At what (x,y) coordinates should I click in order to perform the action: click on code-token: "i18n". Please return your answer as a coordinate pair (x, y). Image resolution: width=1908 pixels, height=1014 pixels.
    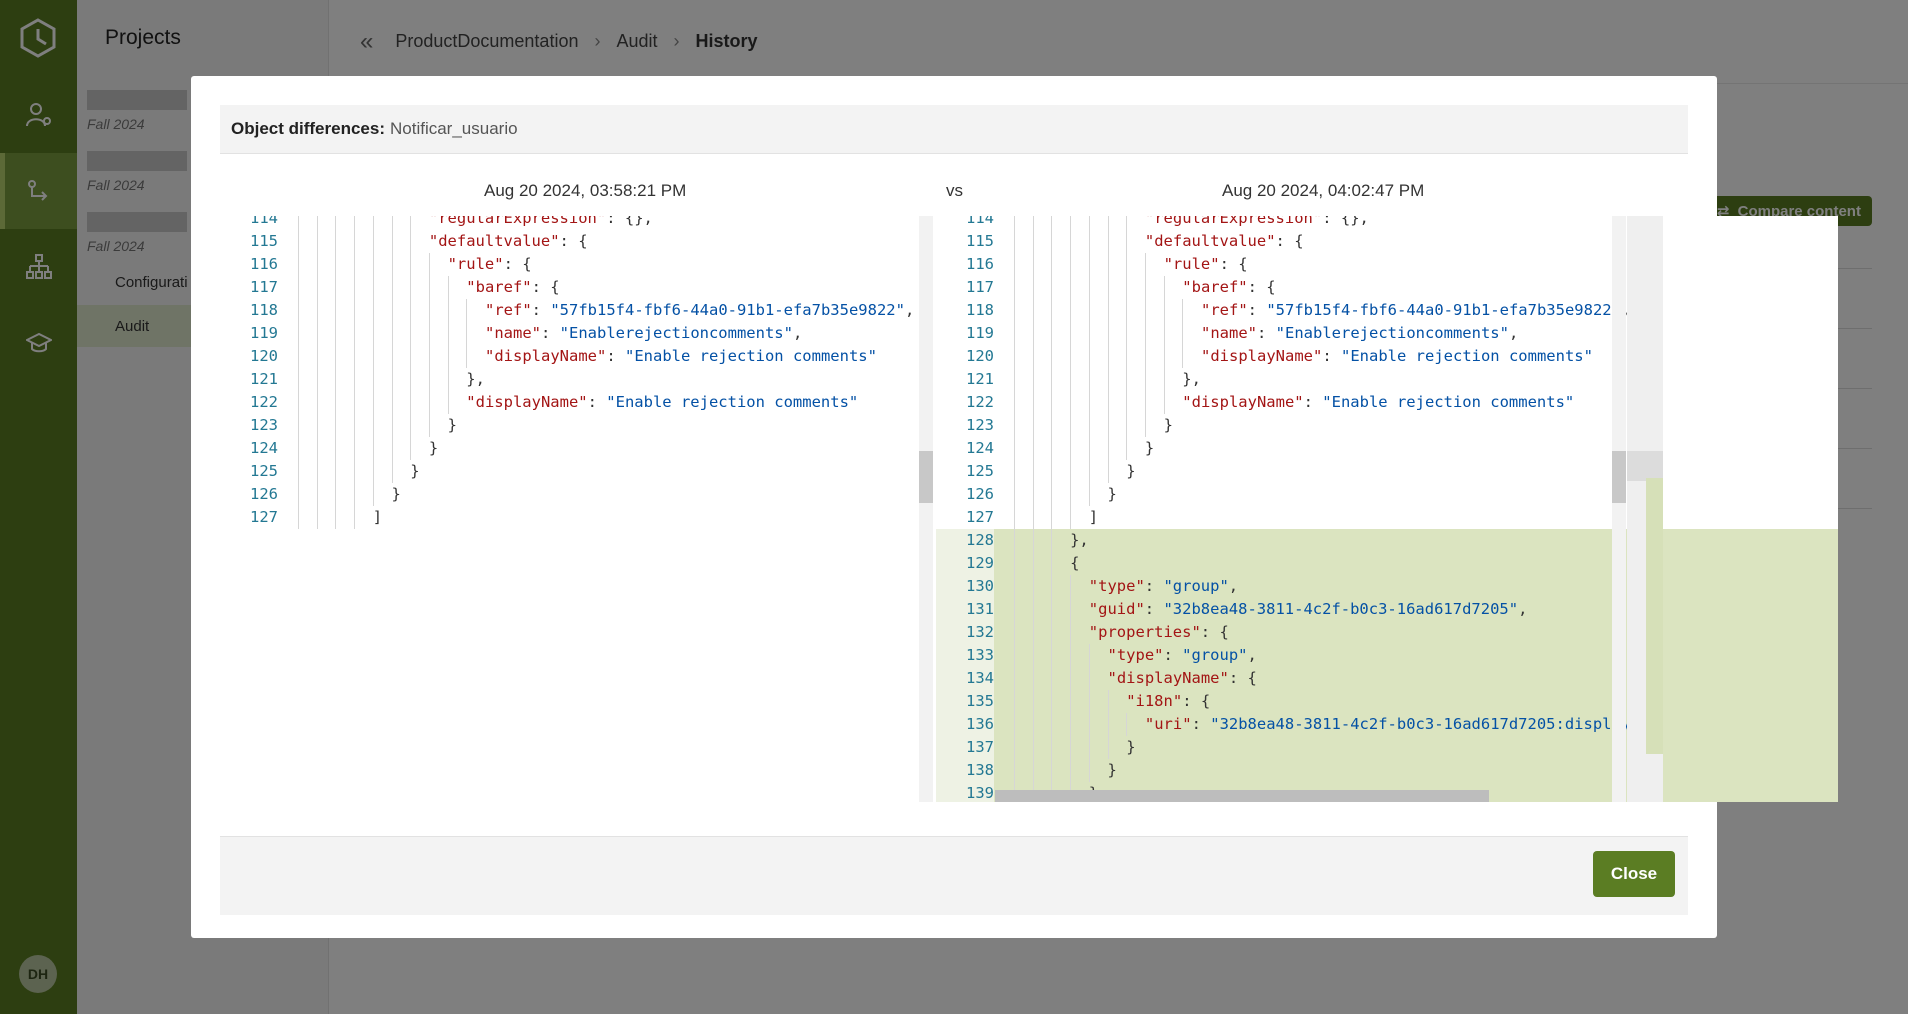
    Looking at the image, I should click on (1154, 701).